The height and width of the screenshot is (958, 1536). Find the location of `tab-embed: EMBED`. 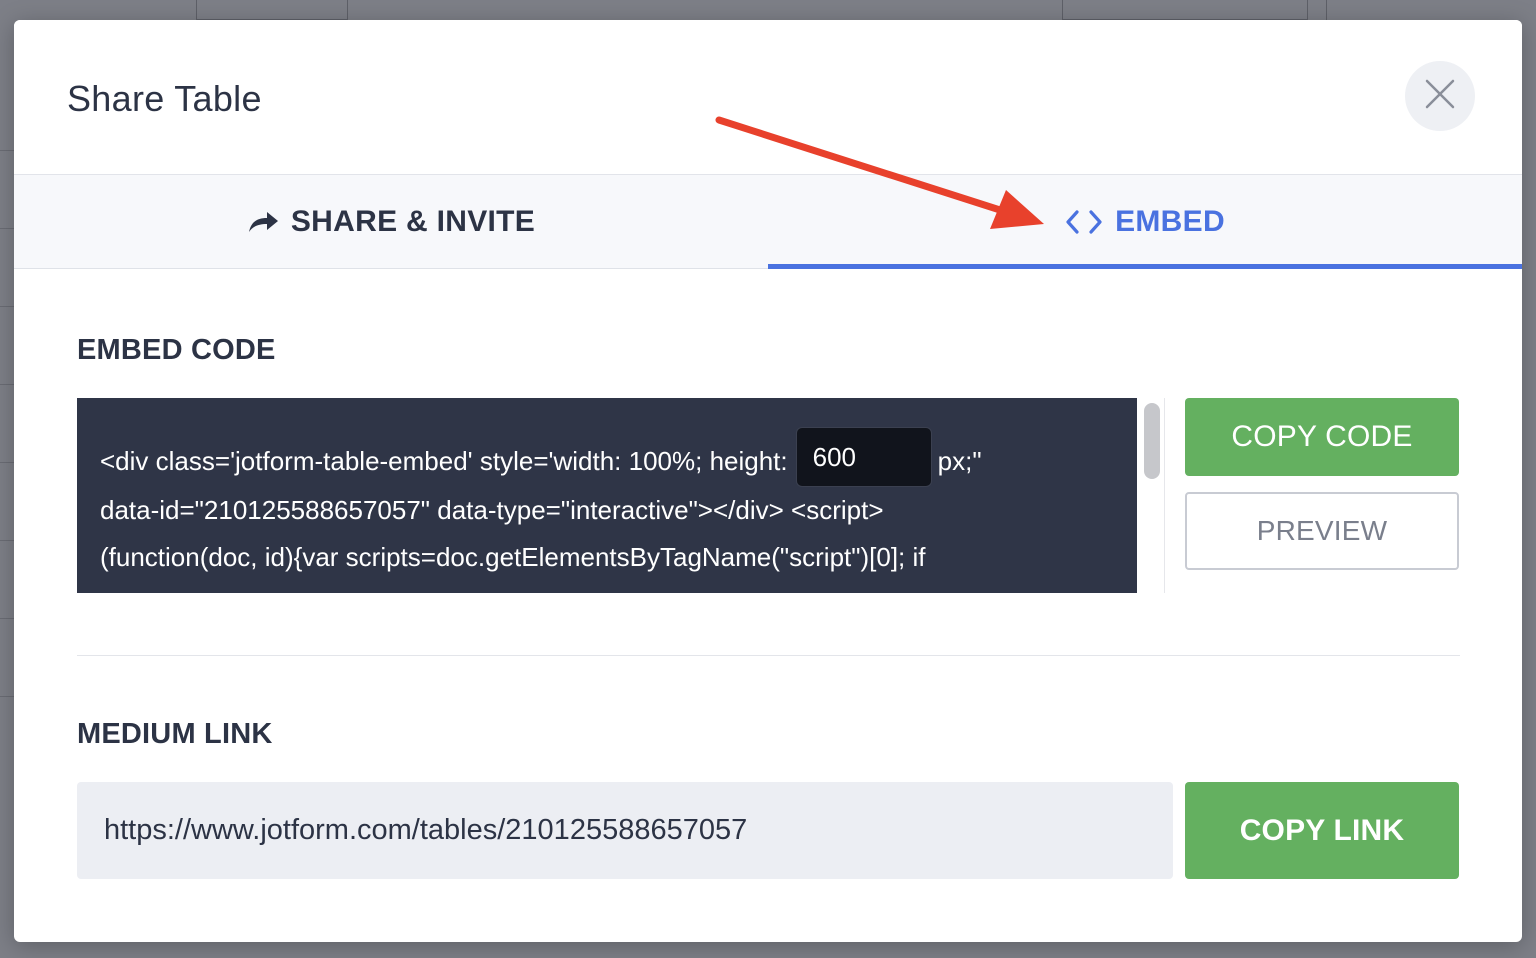

tab-embed: EMBED is located at coordinates (1145, 222).